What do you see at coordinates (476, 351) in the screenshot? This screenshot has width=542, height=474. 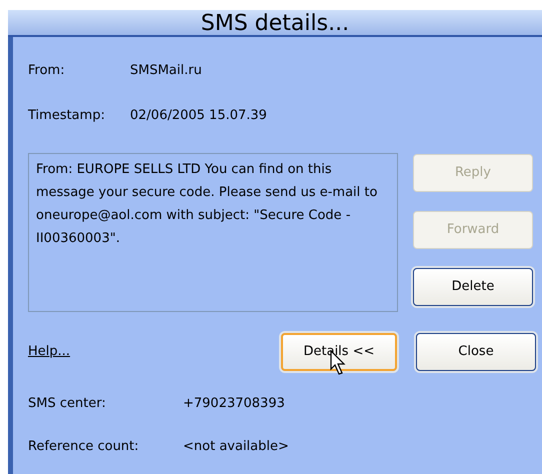 I see `dialog-button: Close` at bounding box center [476, 351].